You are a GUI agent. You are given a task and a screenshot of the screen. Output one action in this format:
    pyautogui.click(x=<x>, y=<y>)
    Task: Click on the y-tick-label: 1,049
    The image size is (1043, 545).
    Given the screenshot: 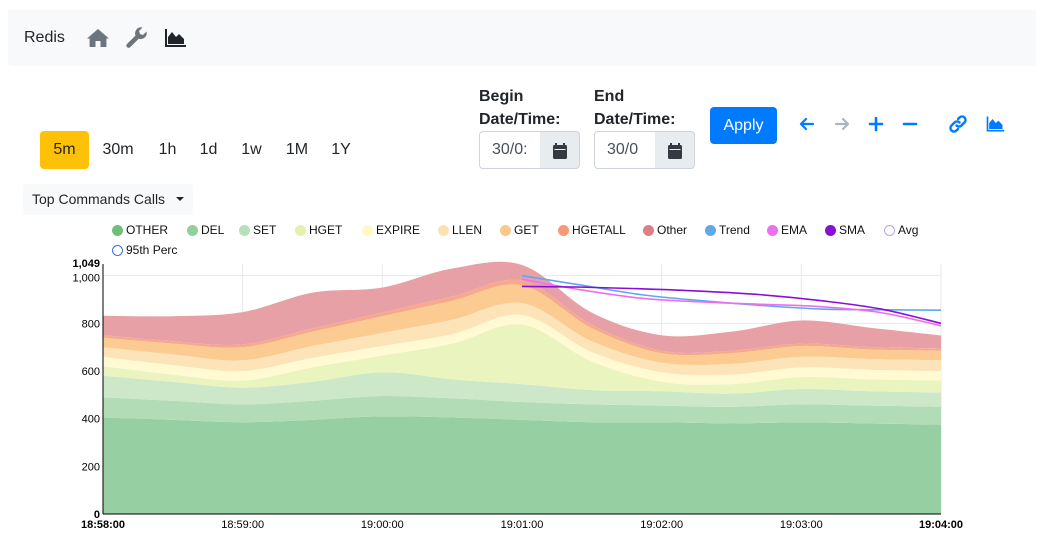 What is the action you would take?
    pyautogui.click(x=86, y=264)
    